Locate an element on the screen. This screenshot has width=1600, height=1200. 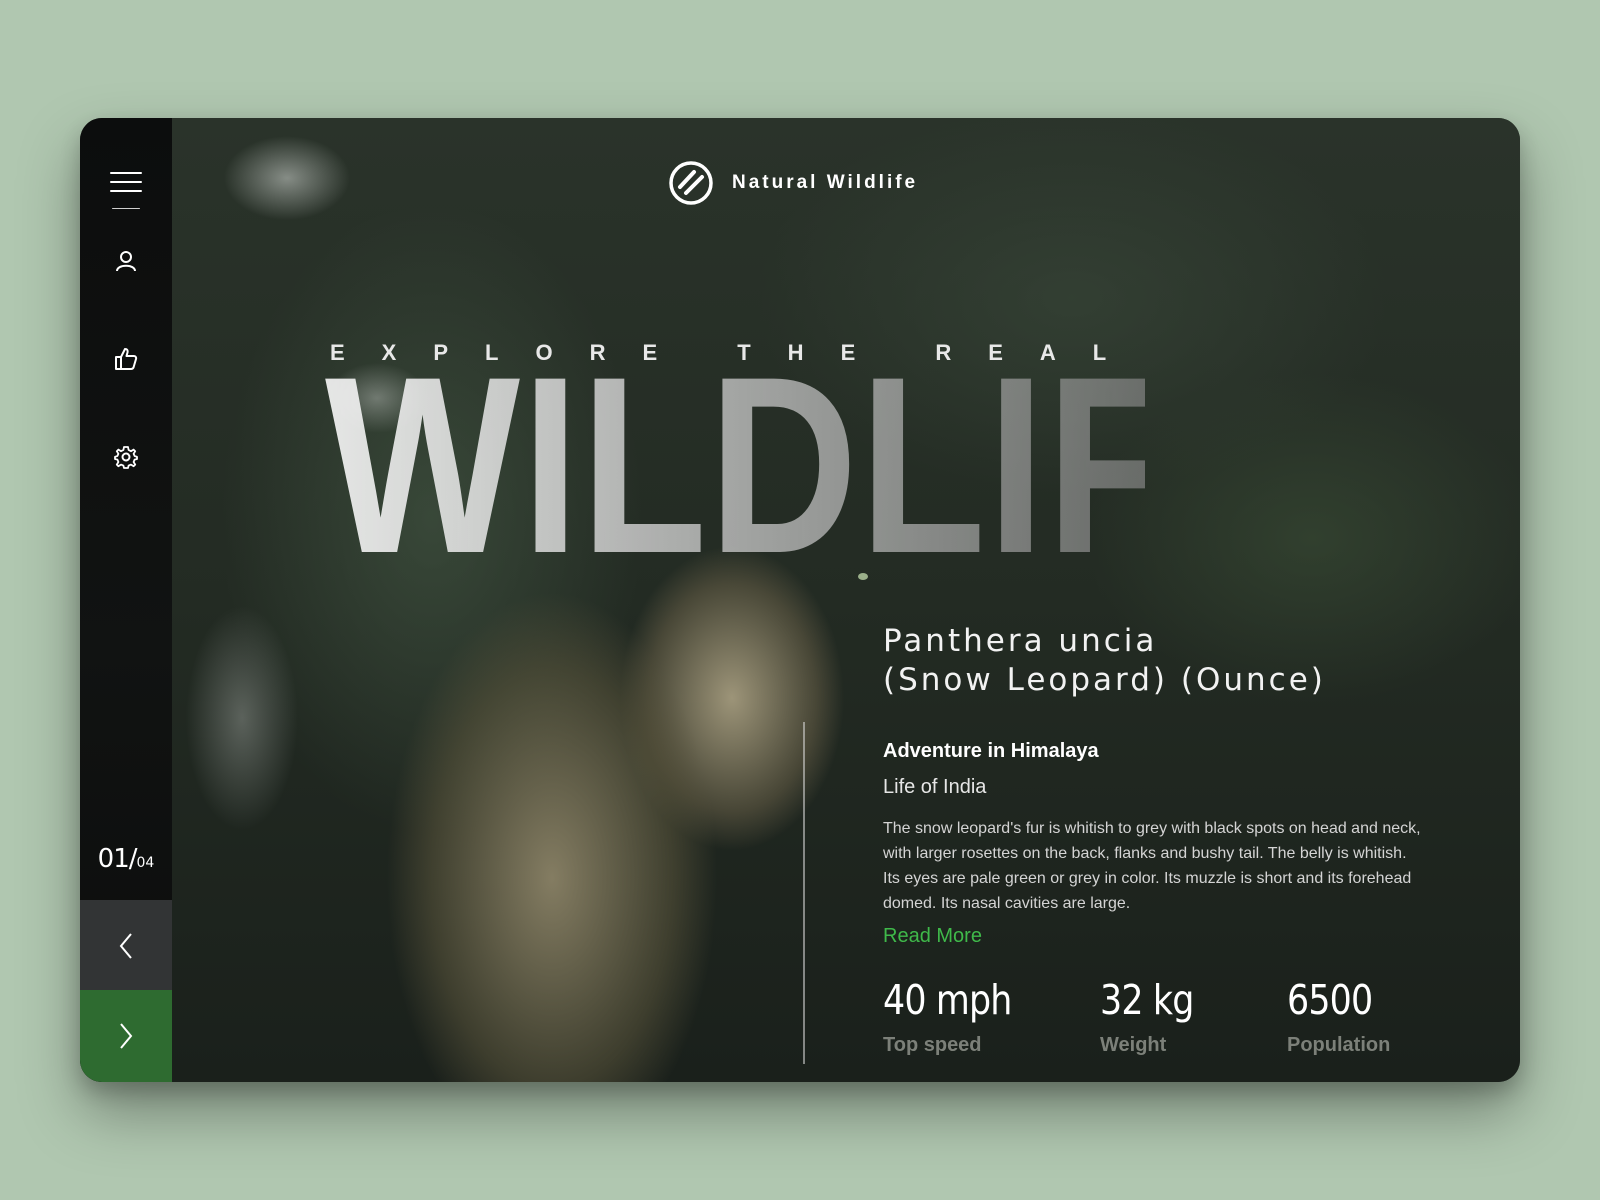
hero-title: WILDLIFE is located at coordinates (819, 465).